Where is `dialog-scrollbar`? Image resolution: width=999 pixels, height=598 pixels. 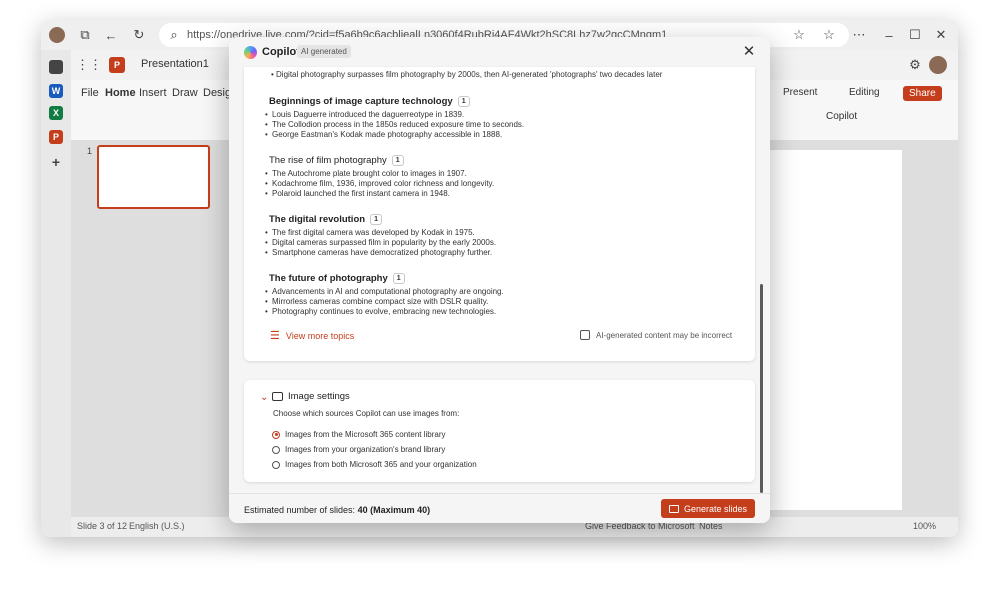 dialog-scrollbar is located at coordinates (761, 388).